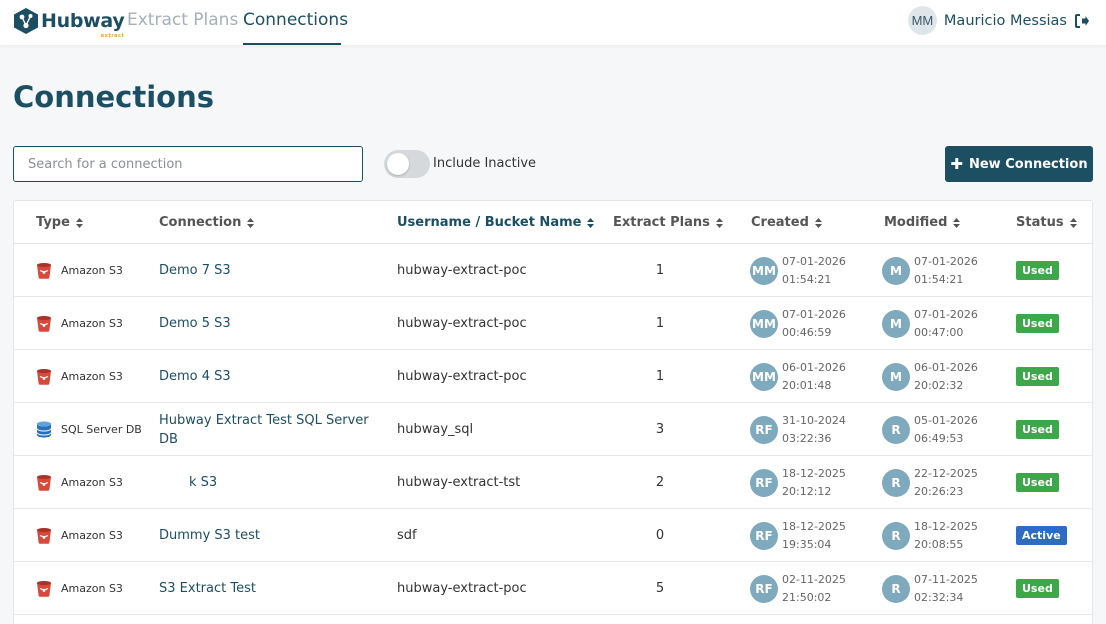 The width and height of the screenshot is (1106, 624). Describe the element at coordinates (435, 429) in the screenshot. I see `bucket-name: hubway_sql` at that location.